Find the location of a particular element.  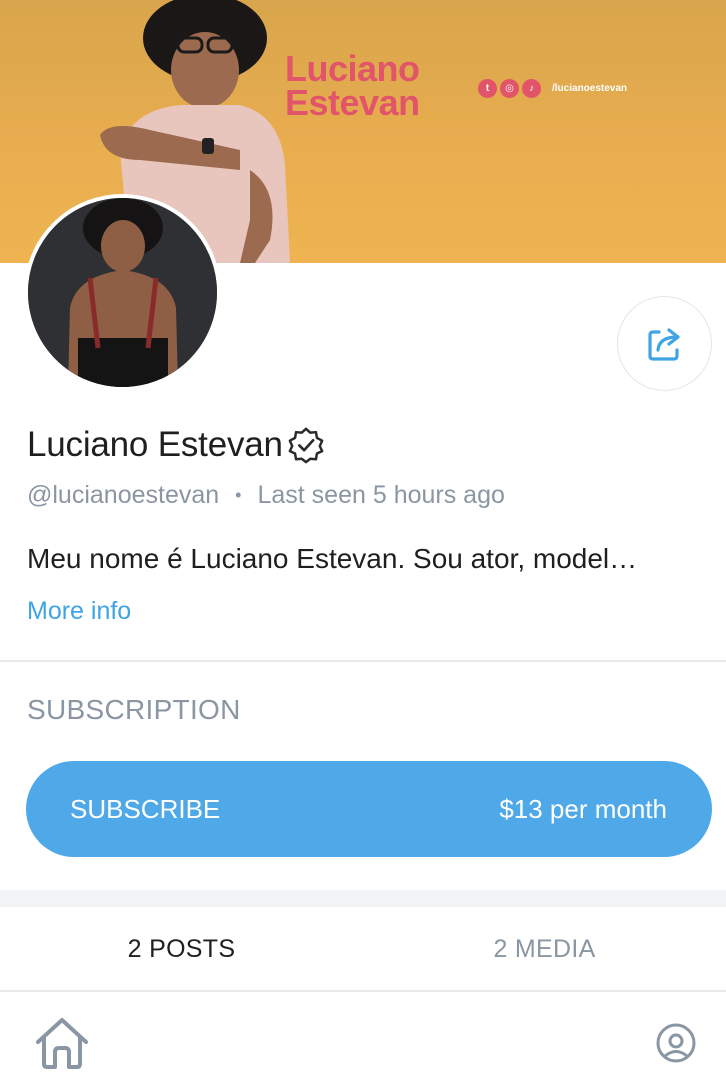

profile-name-row: Luciano Estevan is located at coordinates (176, 445).